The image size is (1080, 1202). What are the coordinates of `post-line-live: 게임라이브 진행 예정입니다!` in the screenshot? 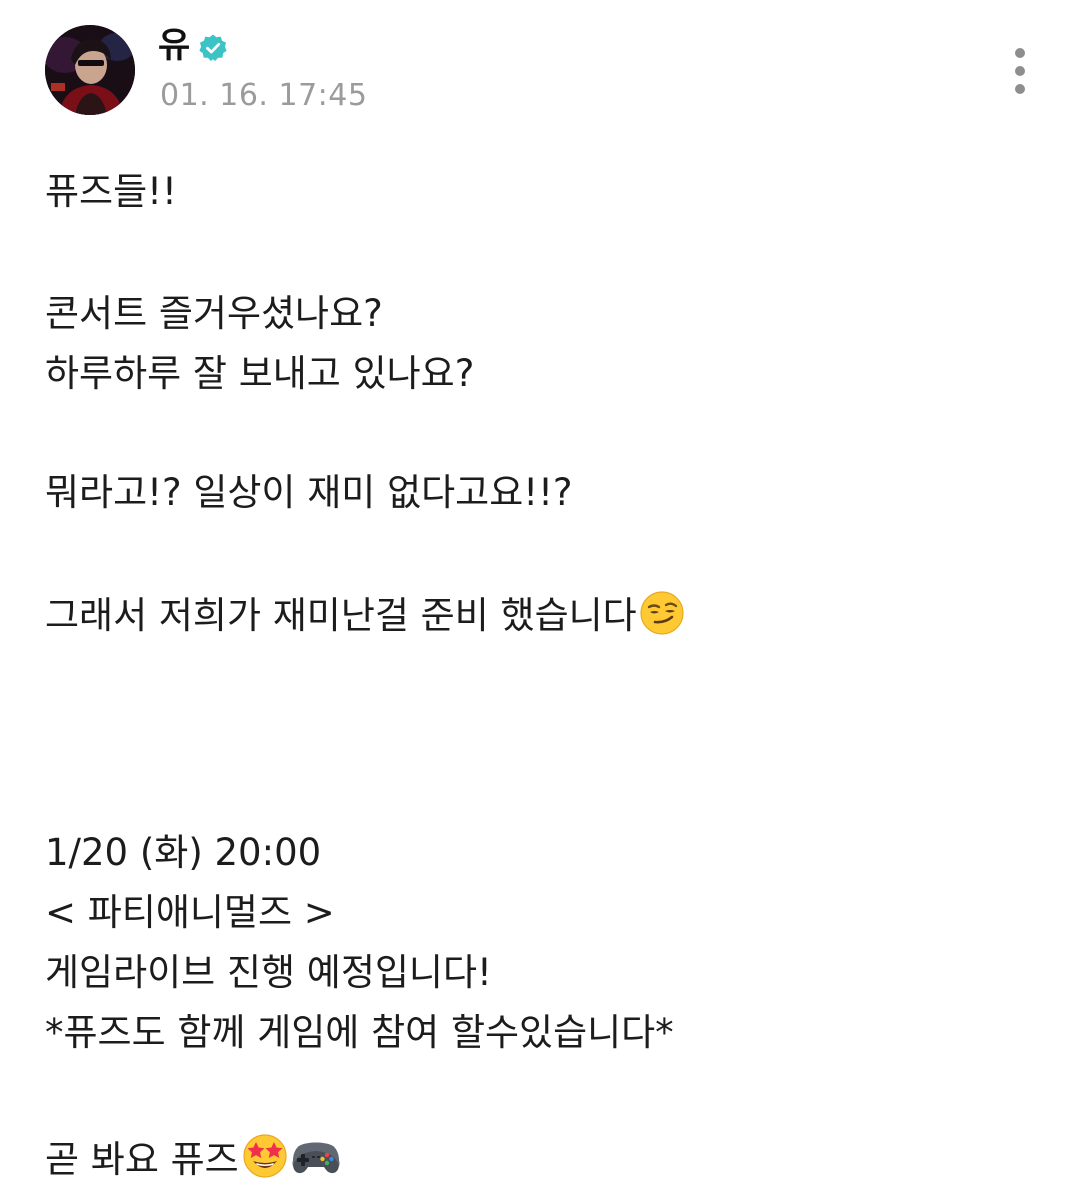 It's located at (268, 972).